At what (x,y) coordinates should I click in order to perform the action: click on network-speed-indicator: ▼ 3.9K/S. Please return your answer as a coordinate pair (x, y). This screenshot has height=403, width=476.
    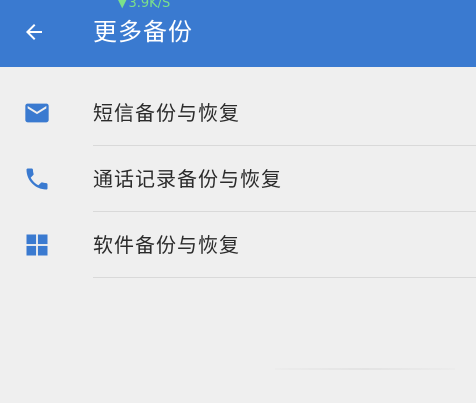
    Looking at the image, I should click on (144, 5).